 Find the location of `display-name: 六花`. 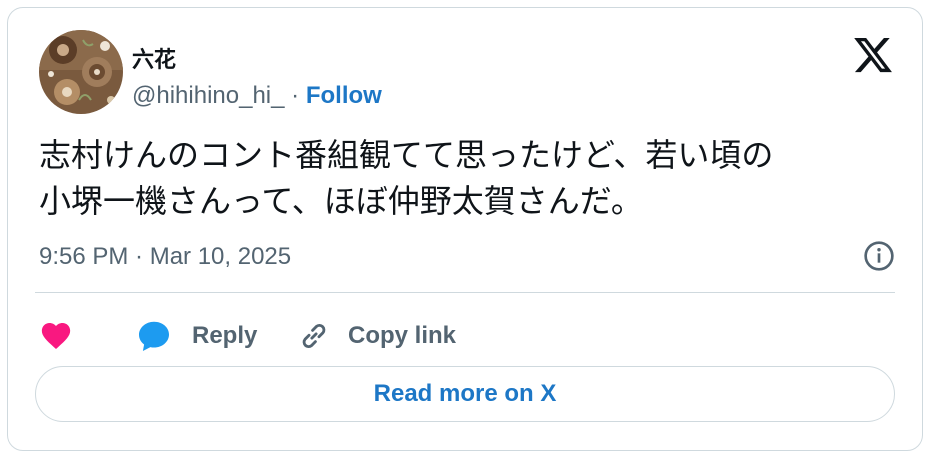

display-name: 六花 is located at coordinates (154, 58).